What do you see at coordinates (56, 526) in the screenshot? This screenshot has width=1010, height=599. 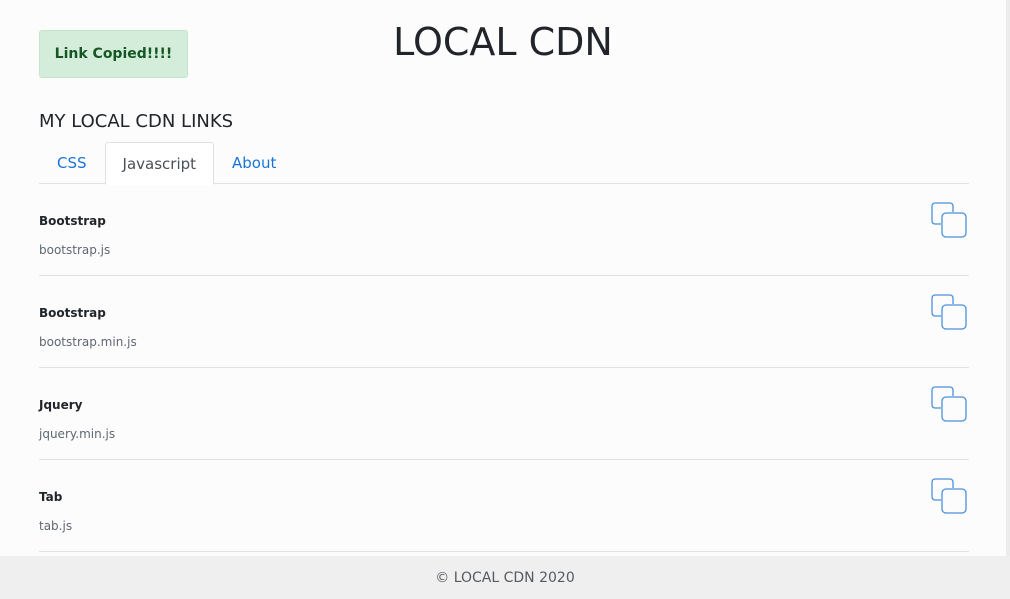 I see `item-file: tab.js` at bounding box center [56, 526].